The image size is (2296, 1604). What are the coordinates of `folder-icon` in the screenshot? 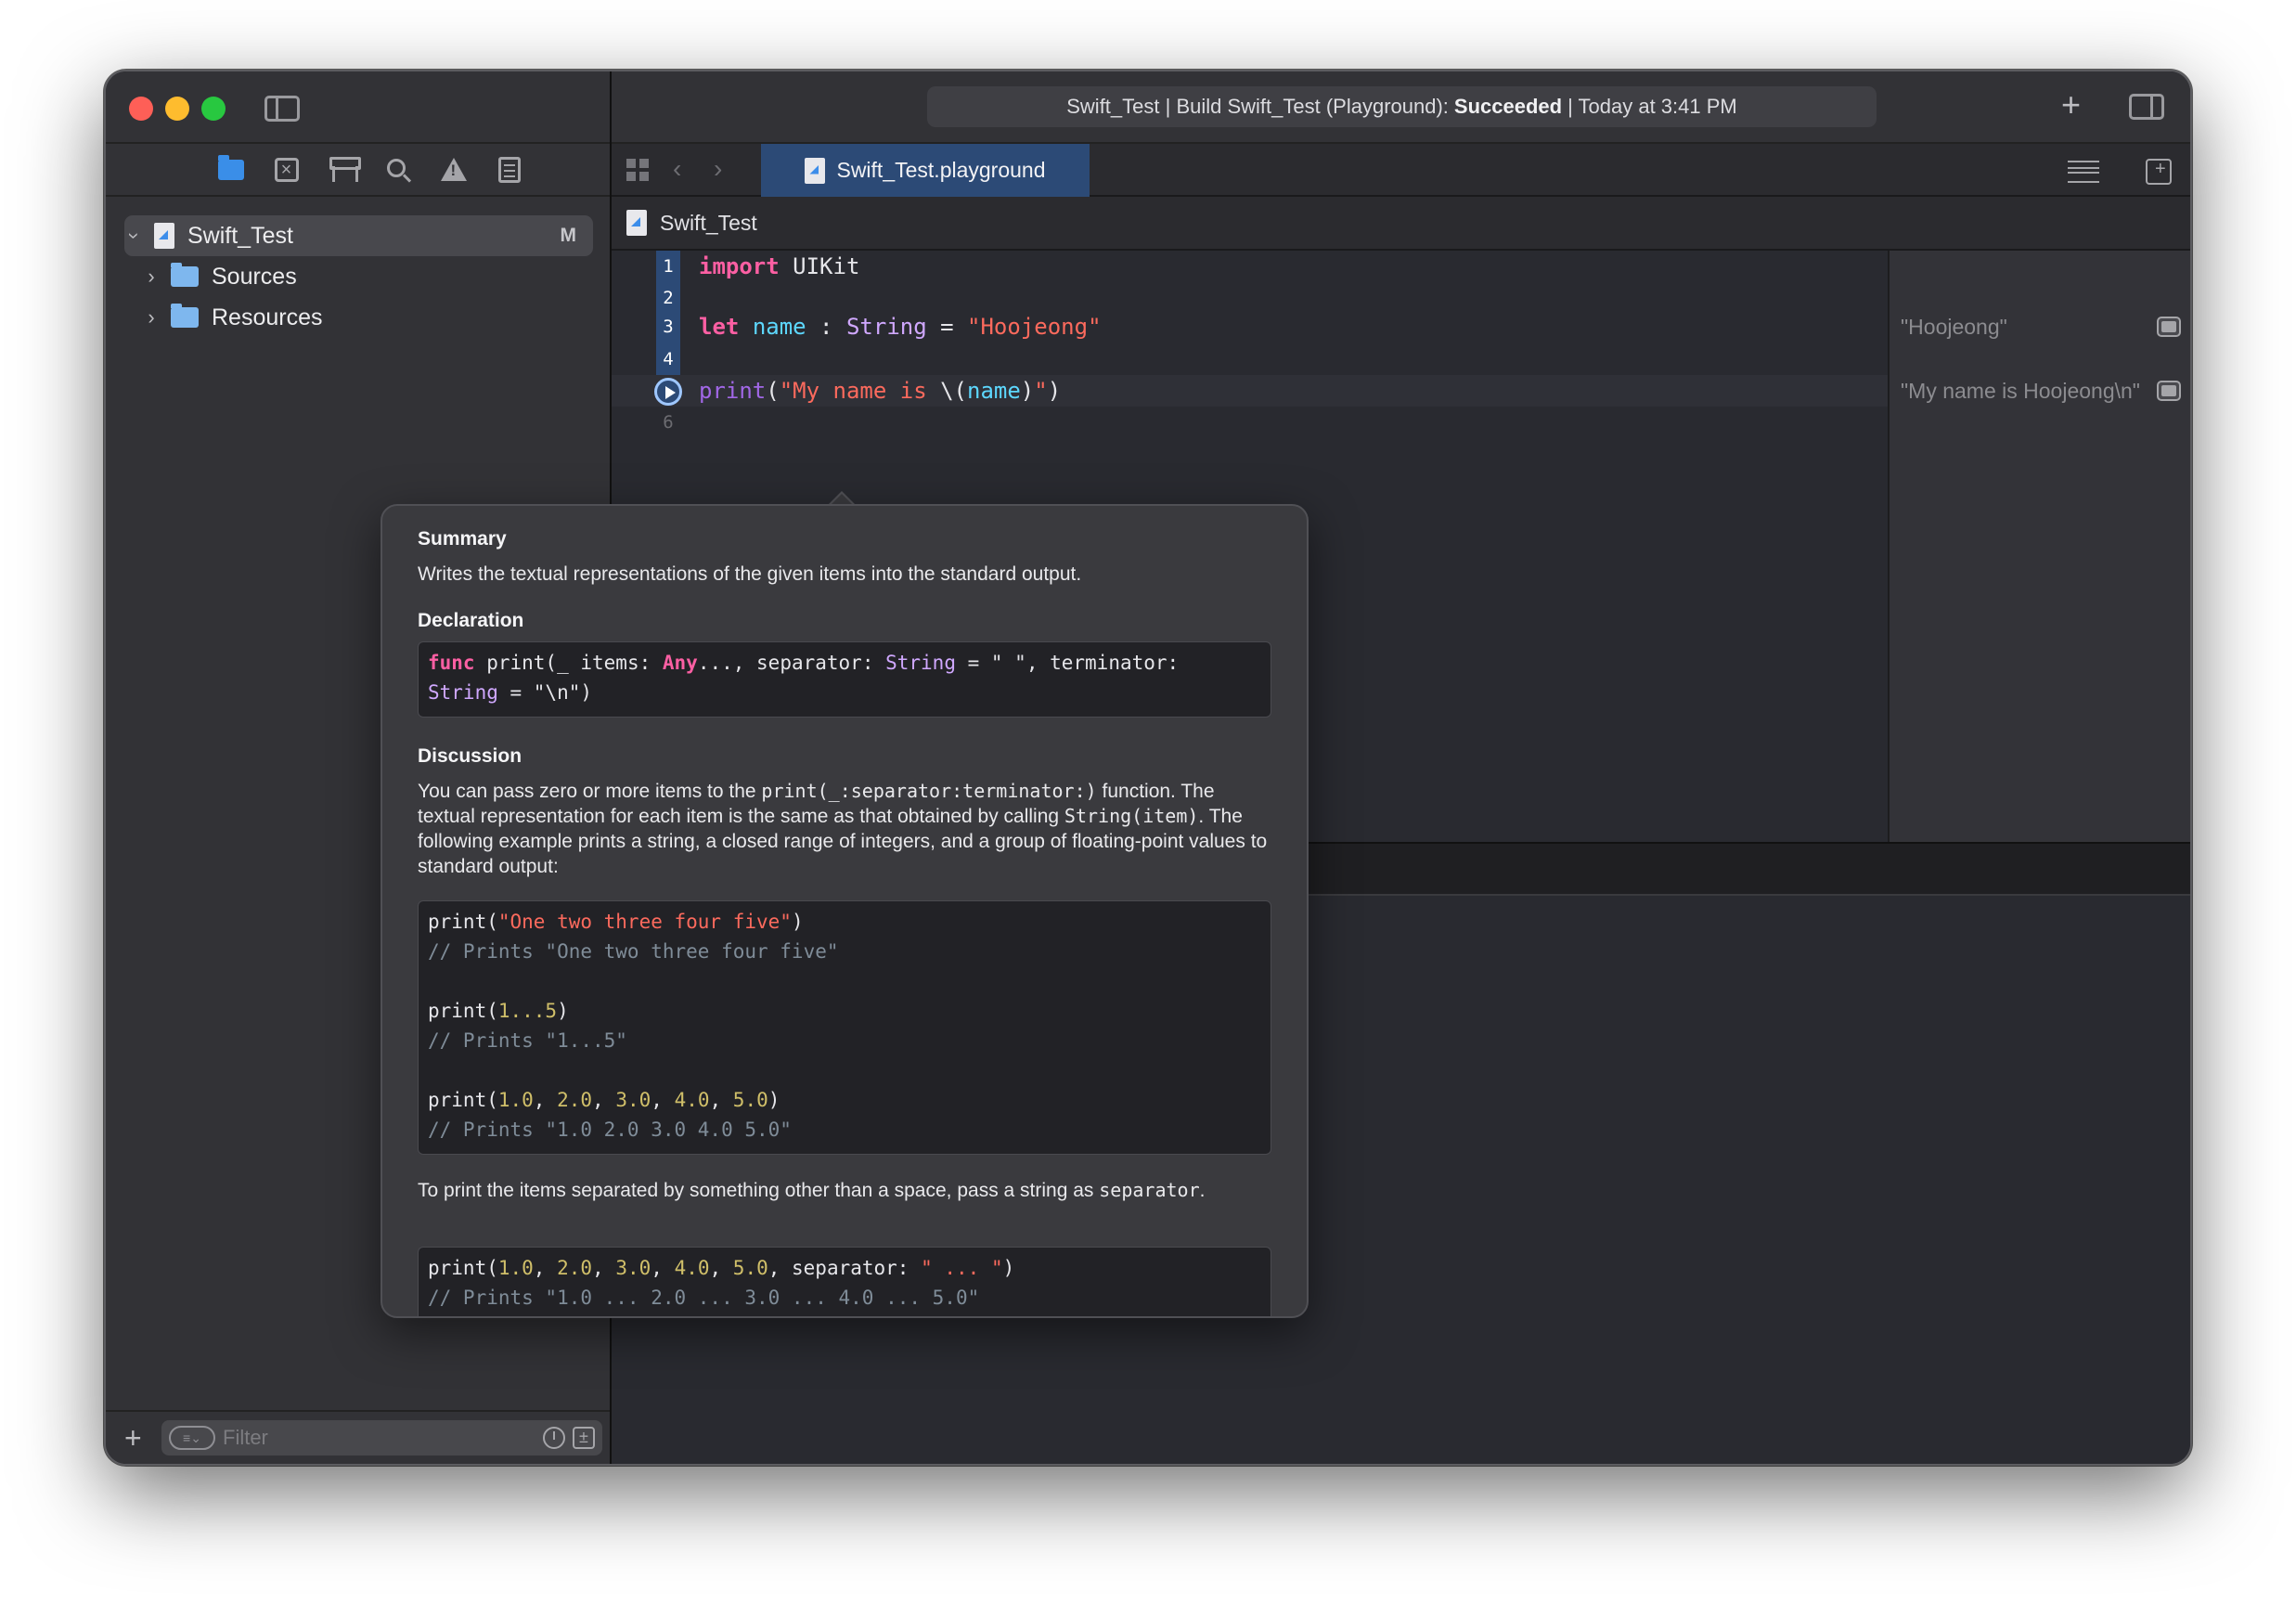 It's located at (185, 316).